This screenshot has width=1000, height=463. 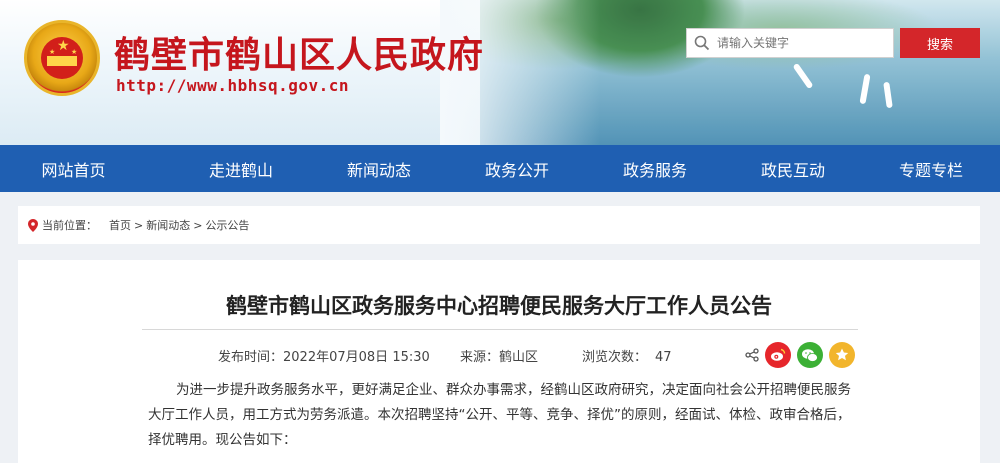 What do you see at coordinates (299, 52) in the screenshot?
I see `site-title: 鹤壁市鹤山区人民政府` at bounding box center [299, 52].